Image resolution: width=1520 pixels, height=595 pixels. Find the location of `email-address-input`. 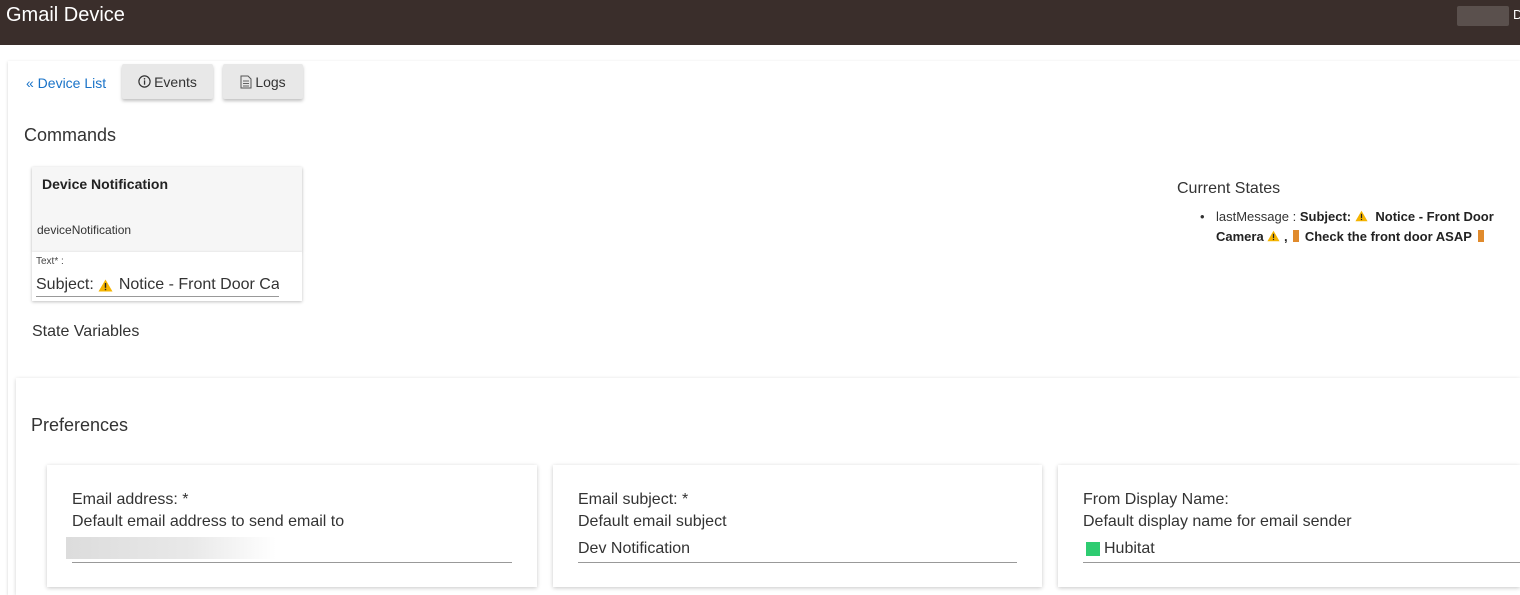

email-address-input is located at coordinates (289, 549).